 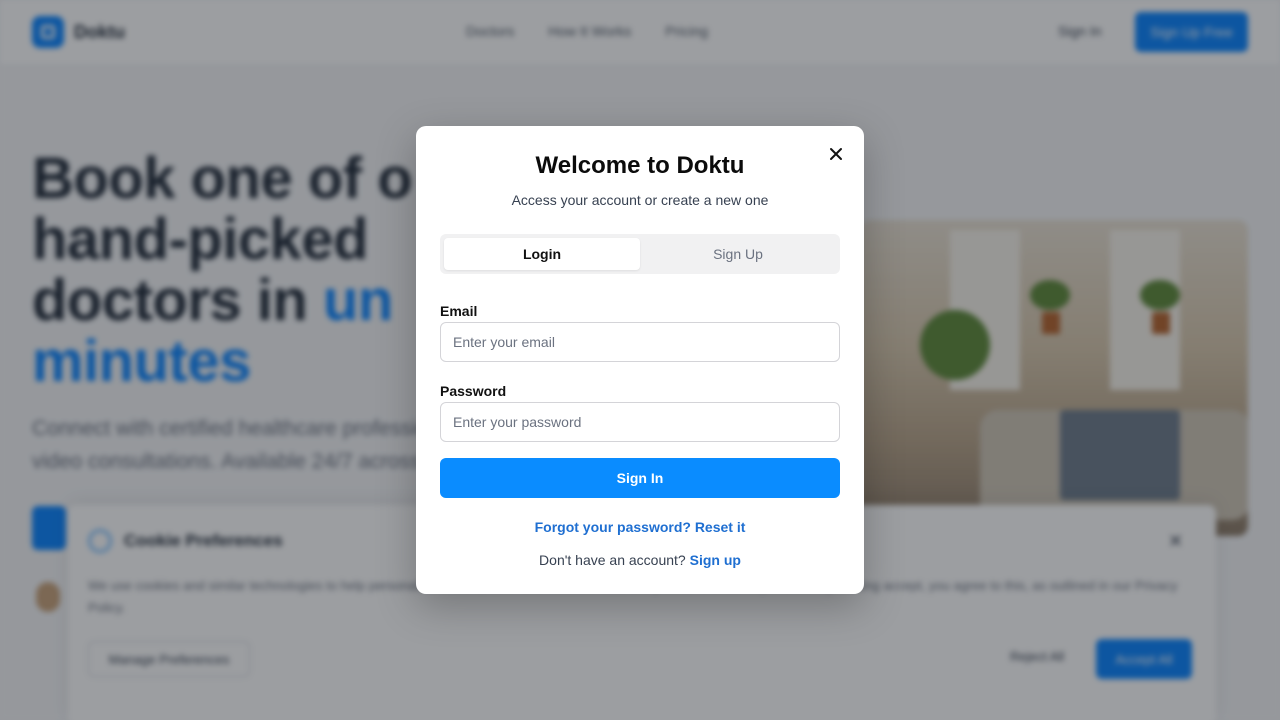 I want to click on modal-title: Welcome to Doktu, so click(x=640, y=165).